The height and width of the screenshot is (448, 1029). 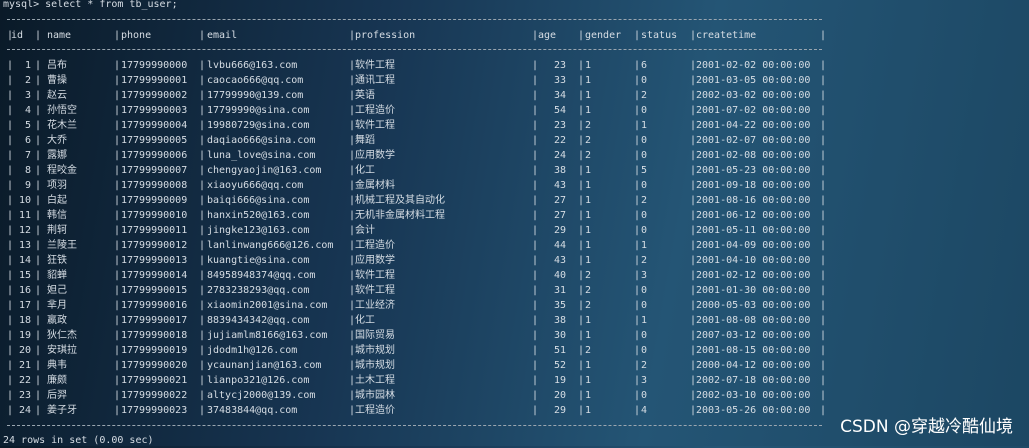 I want to click on cell-phone: 17799990000, so click(x=154, y=65).